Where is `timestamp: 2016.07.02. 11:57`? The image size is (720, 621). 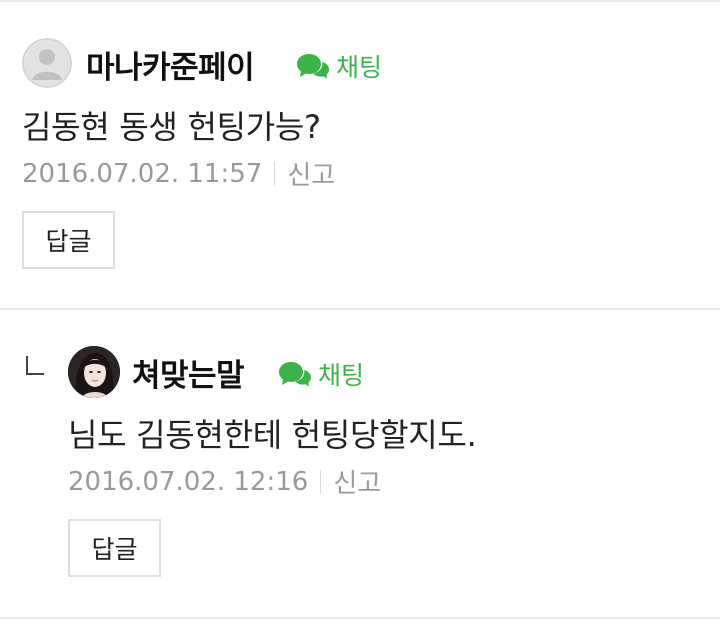
timestamp: 2016.07.02. 11:57 is located at coordinates (142, 173).